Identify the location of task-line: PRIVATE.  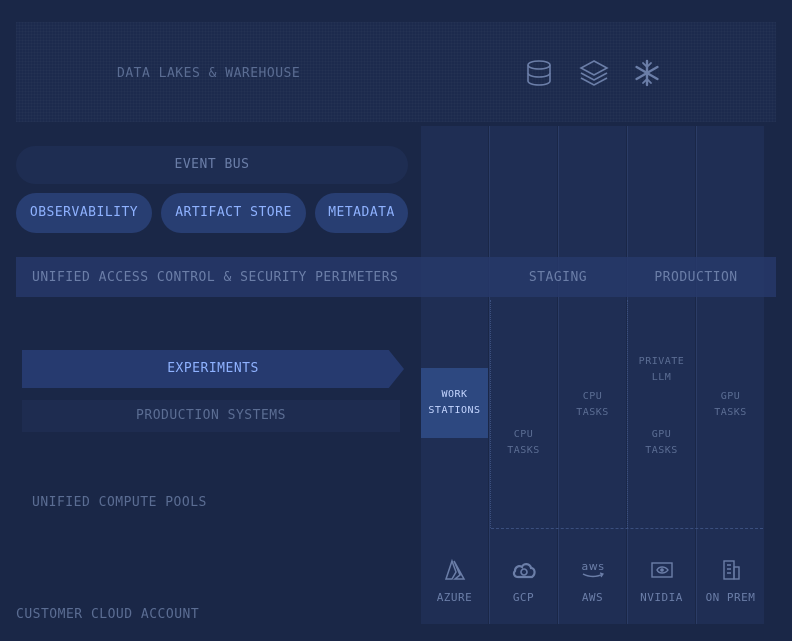
(661, 361).